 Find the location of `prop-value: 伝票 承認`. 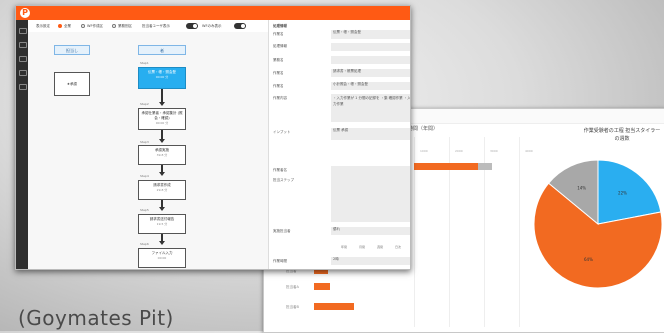

prop-value: 伝票 承認 is located at coordinates (370, 134).